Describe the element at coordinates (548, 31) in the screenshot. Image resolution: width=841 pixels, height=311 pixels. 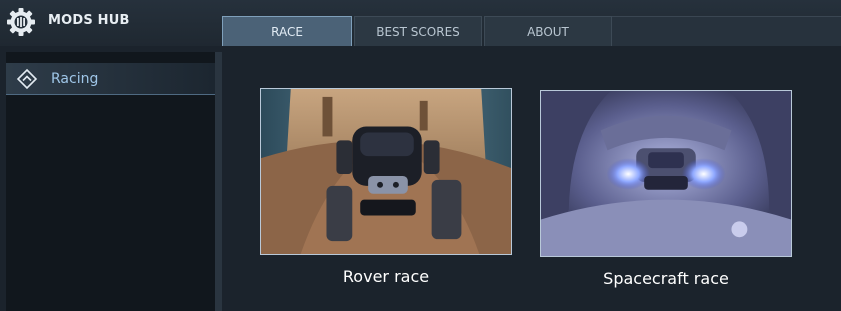
I see `tab-about: ABOUT` at that location.